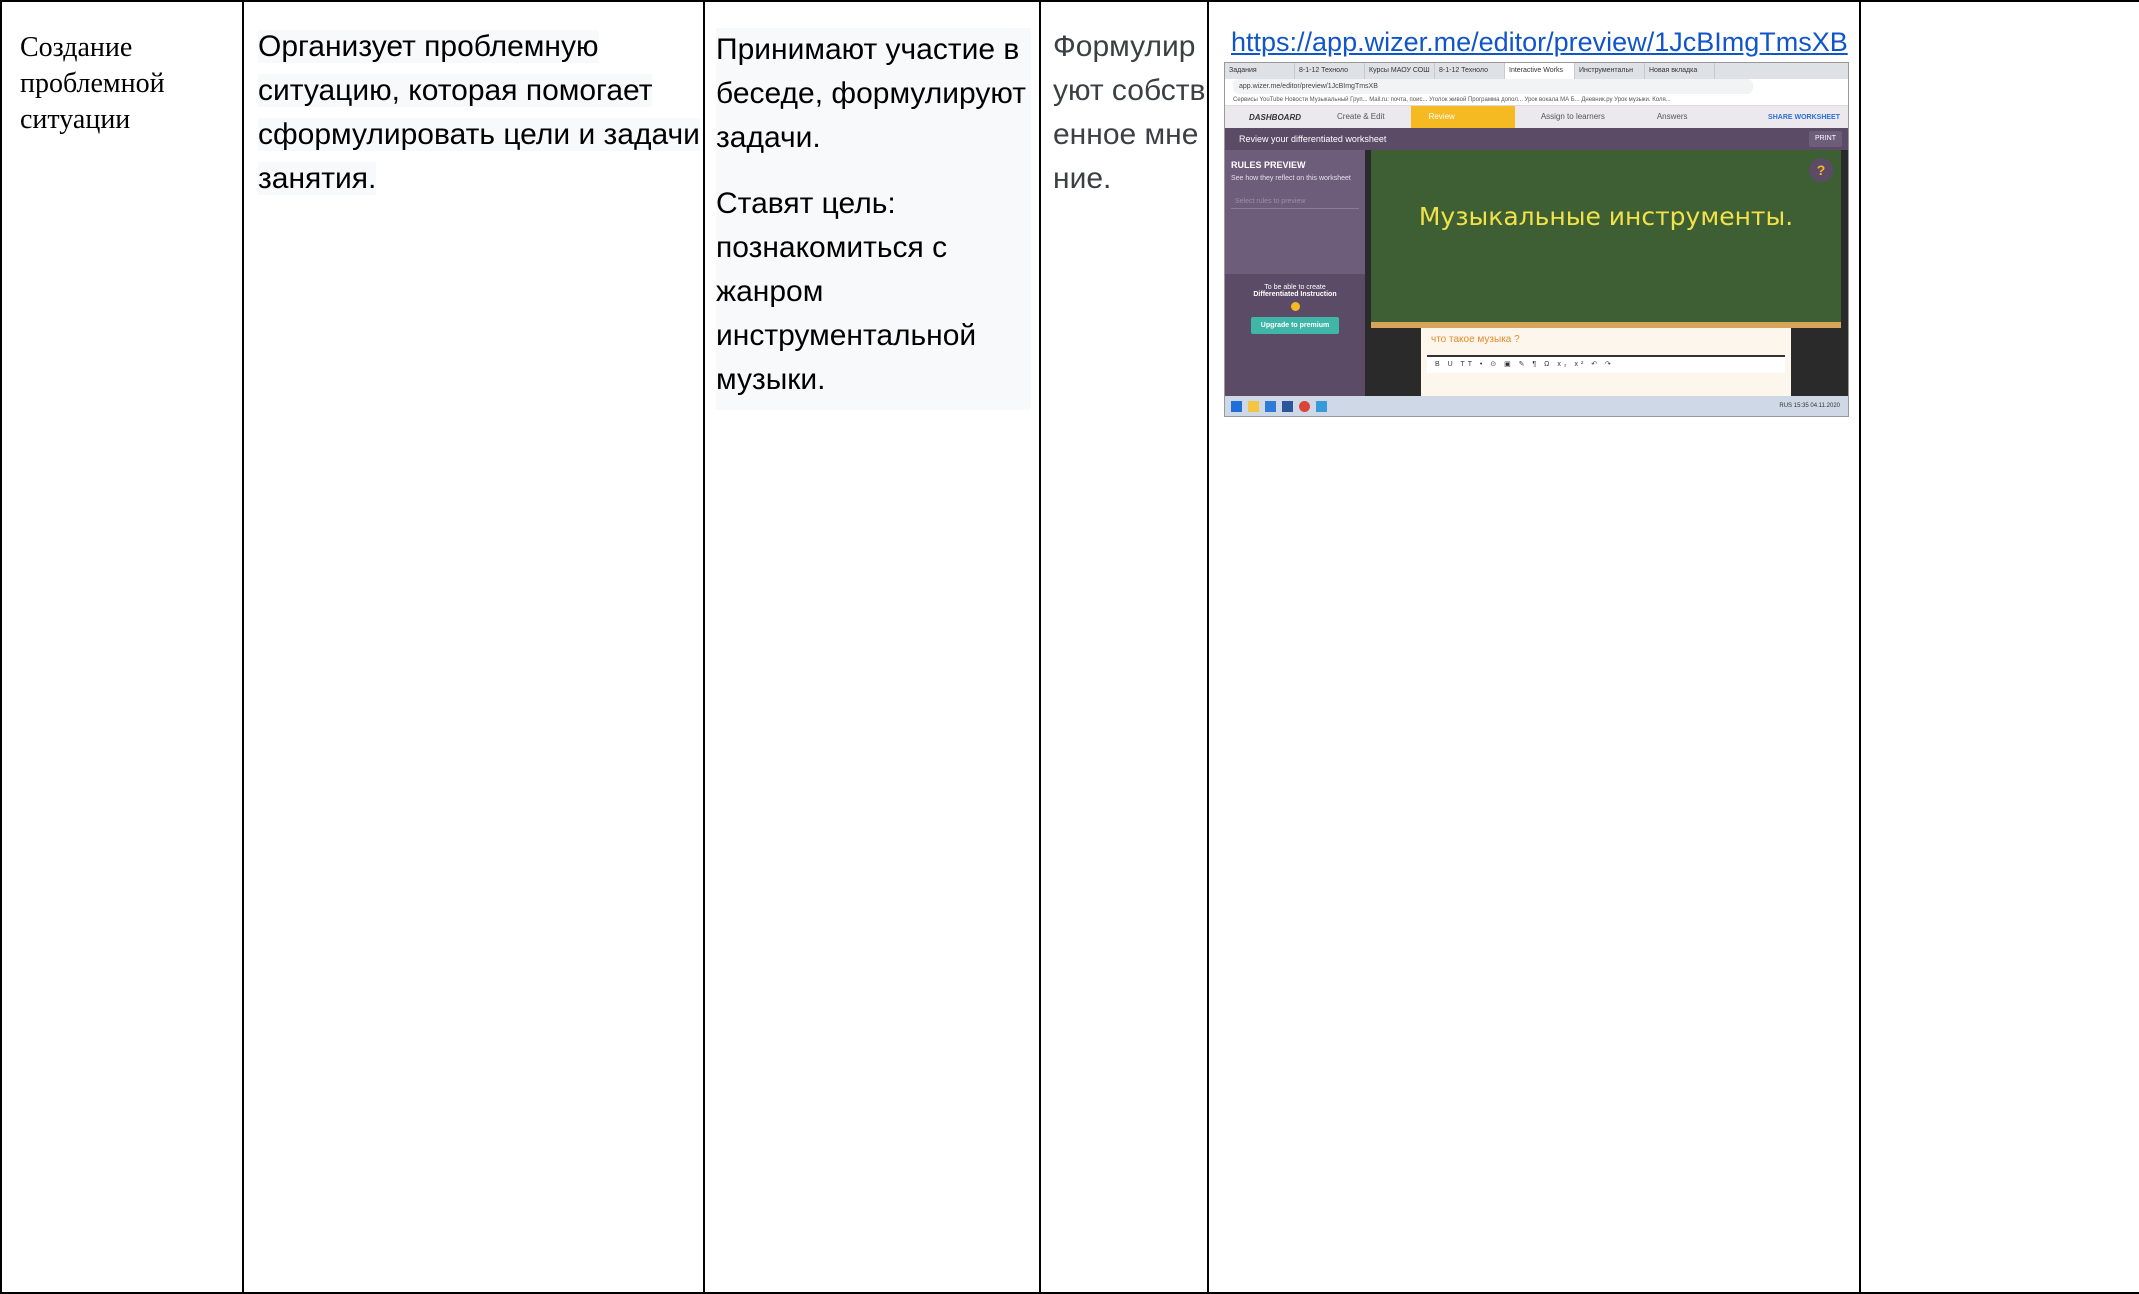  Describe the element at coordinates (1610, 71) in the screenshot. I see `browser-tab: Инструментальн` at that location.